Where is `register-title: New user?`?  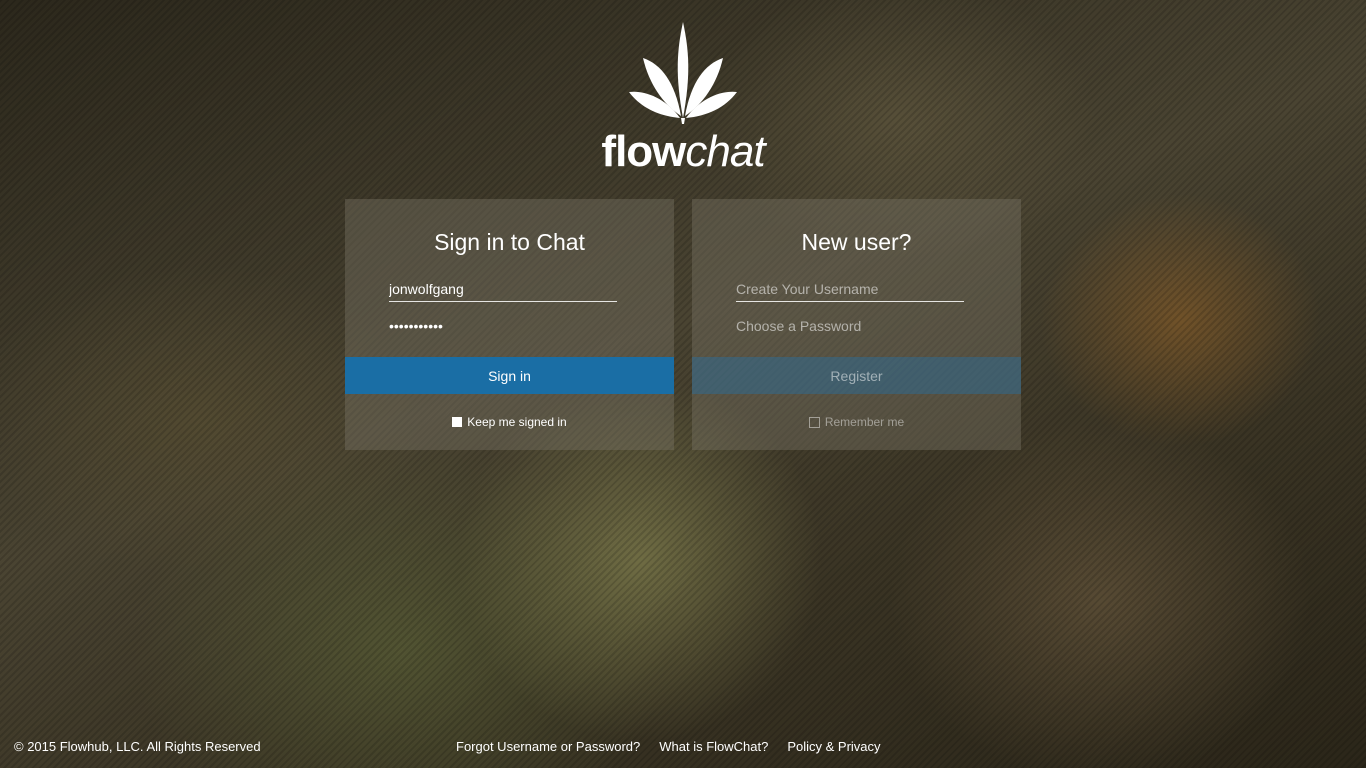
register-title: New user? is located at coordinates (856, 242).